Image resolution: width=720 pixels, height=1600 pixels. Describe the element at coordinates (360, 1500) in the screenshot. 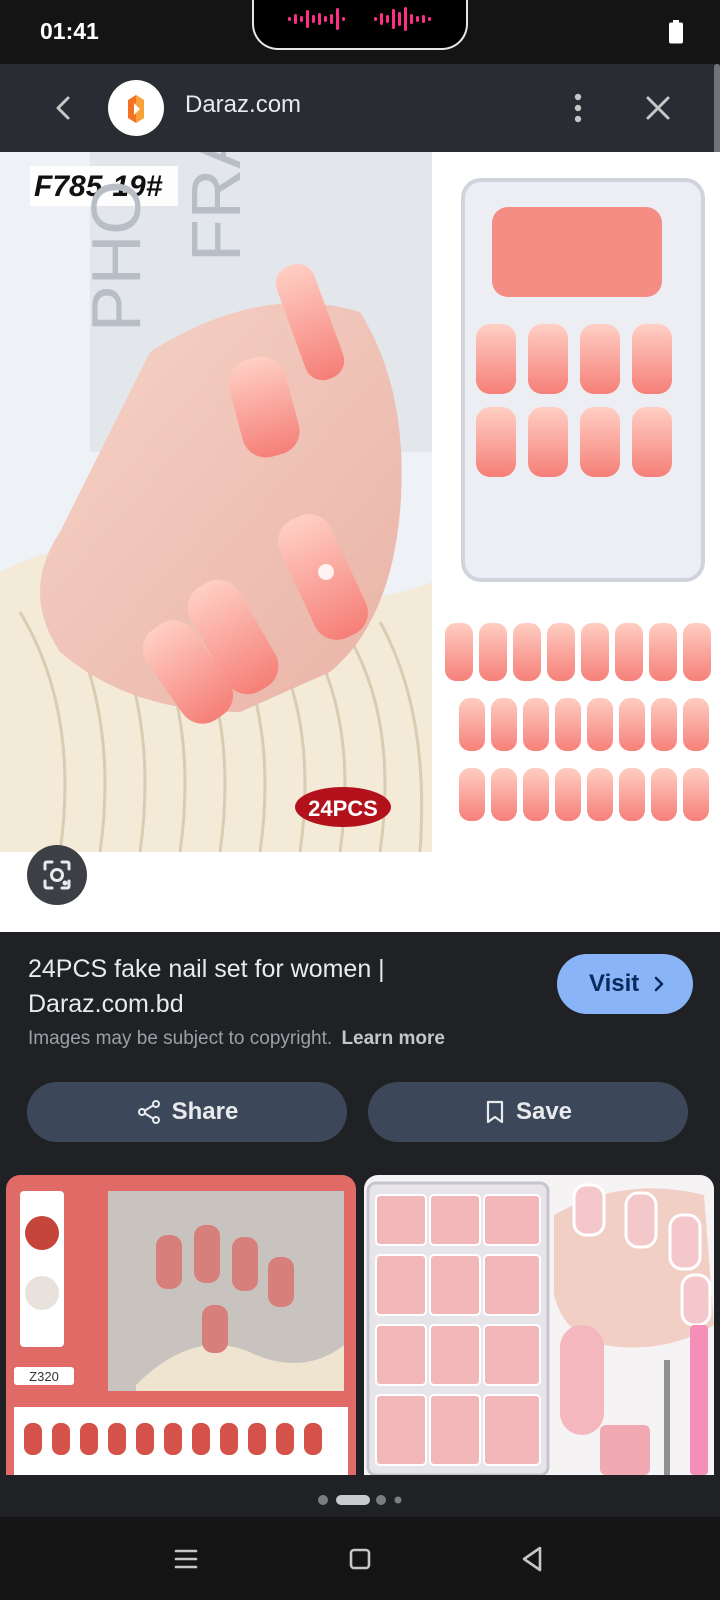

I see `pagination-dots` at that location.